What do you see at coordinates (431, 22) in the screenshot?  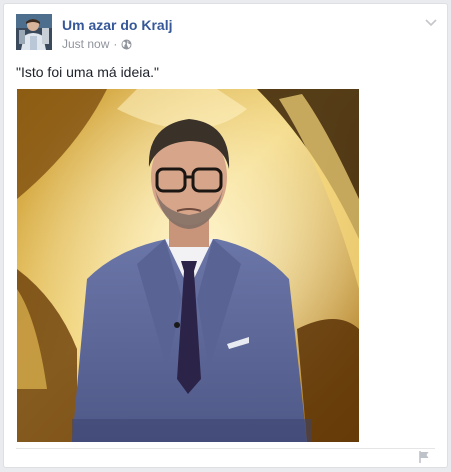 I see `chevron-down-icon` at bounding box center [431, 22].